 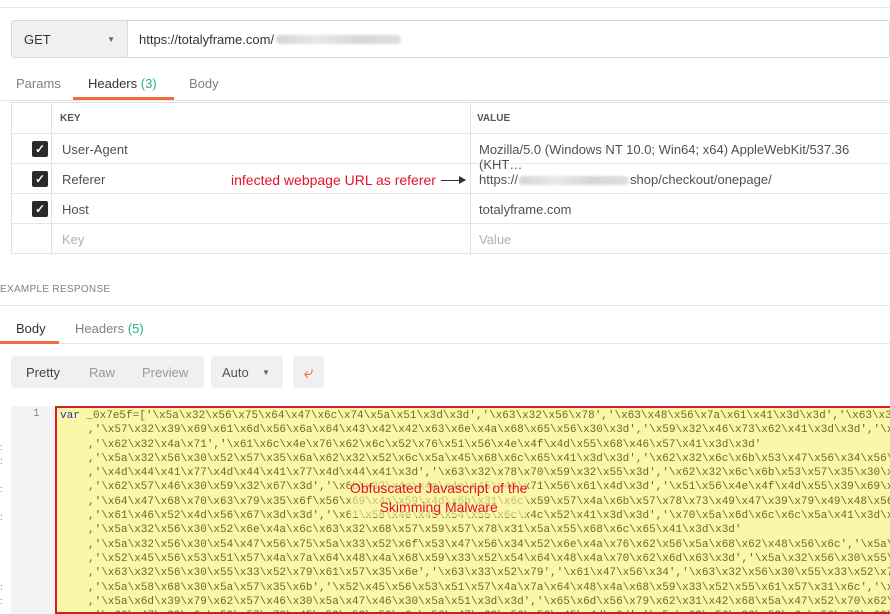 I want to click on url-input: https://totalyframe.com/, so click(x=265, y=39).